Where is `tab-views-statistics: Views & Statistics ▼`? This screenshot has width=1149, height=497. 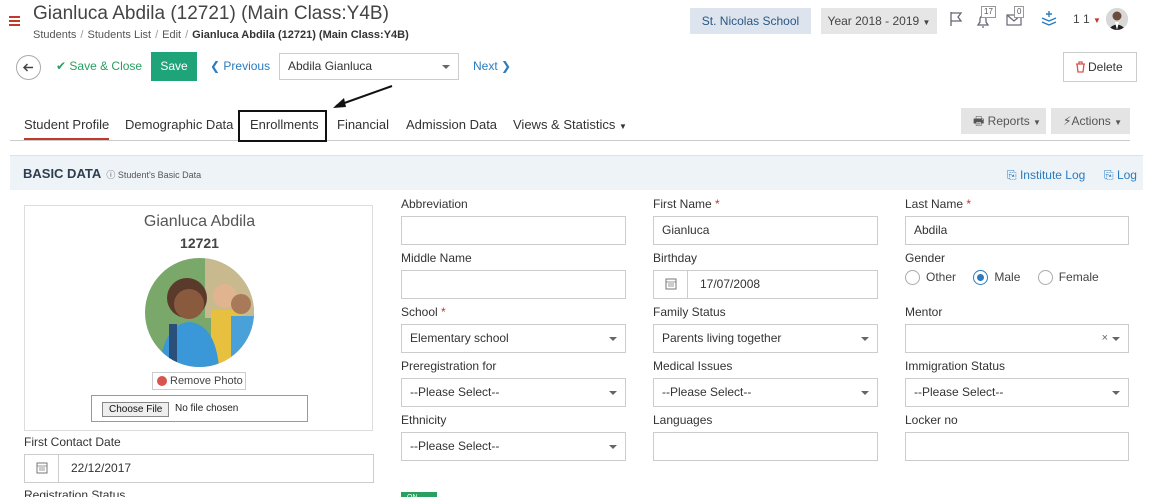 tab-views-statistics: Views & Statistics ▼ is located at coordinates (570, 124).